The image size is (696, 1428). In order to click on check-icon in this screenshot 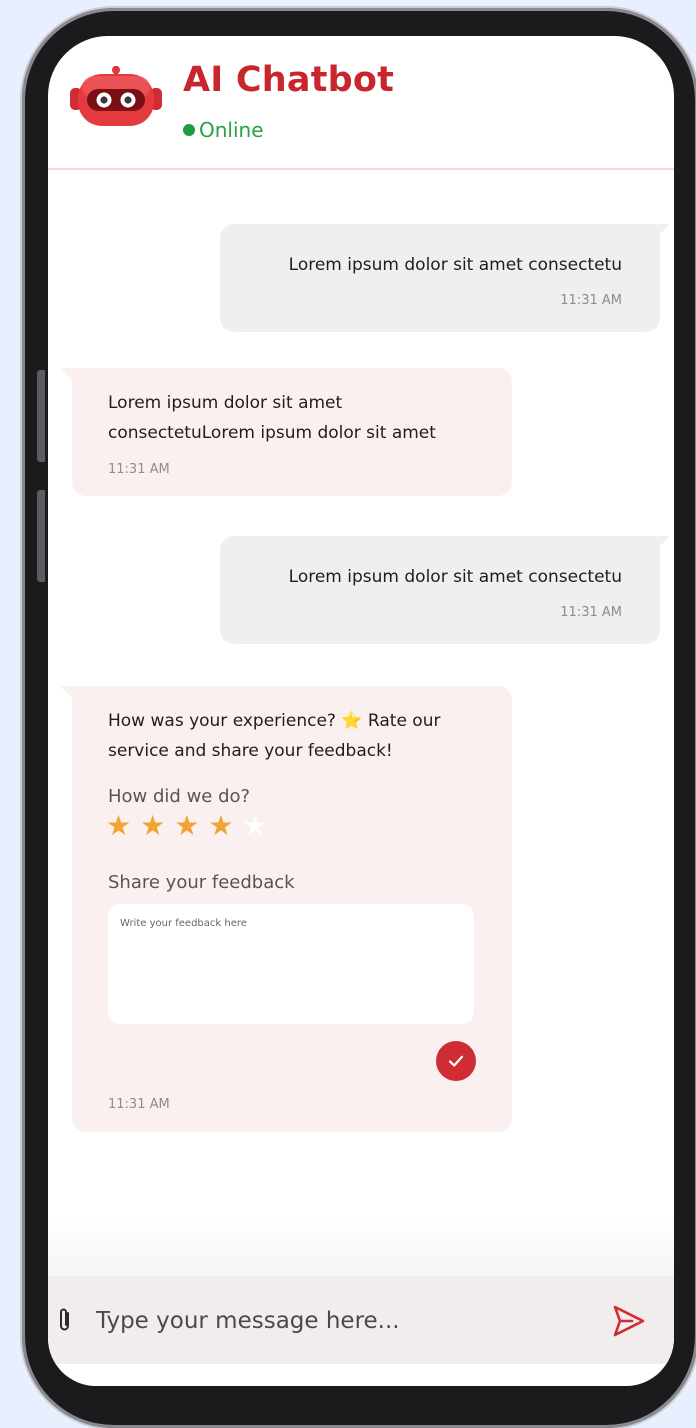, I will do `click(456, 1061)`.